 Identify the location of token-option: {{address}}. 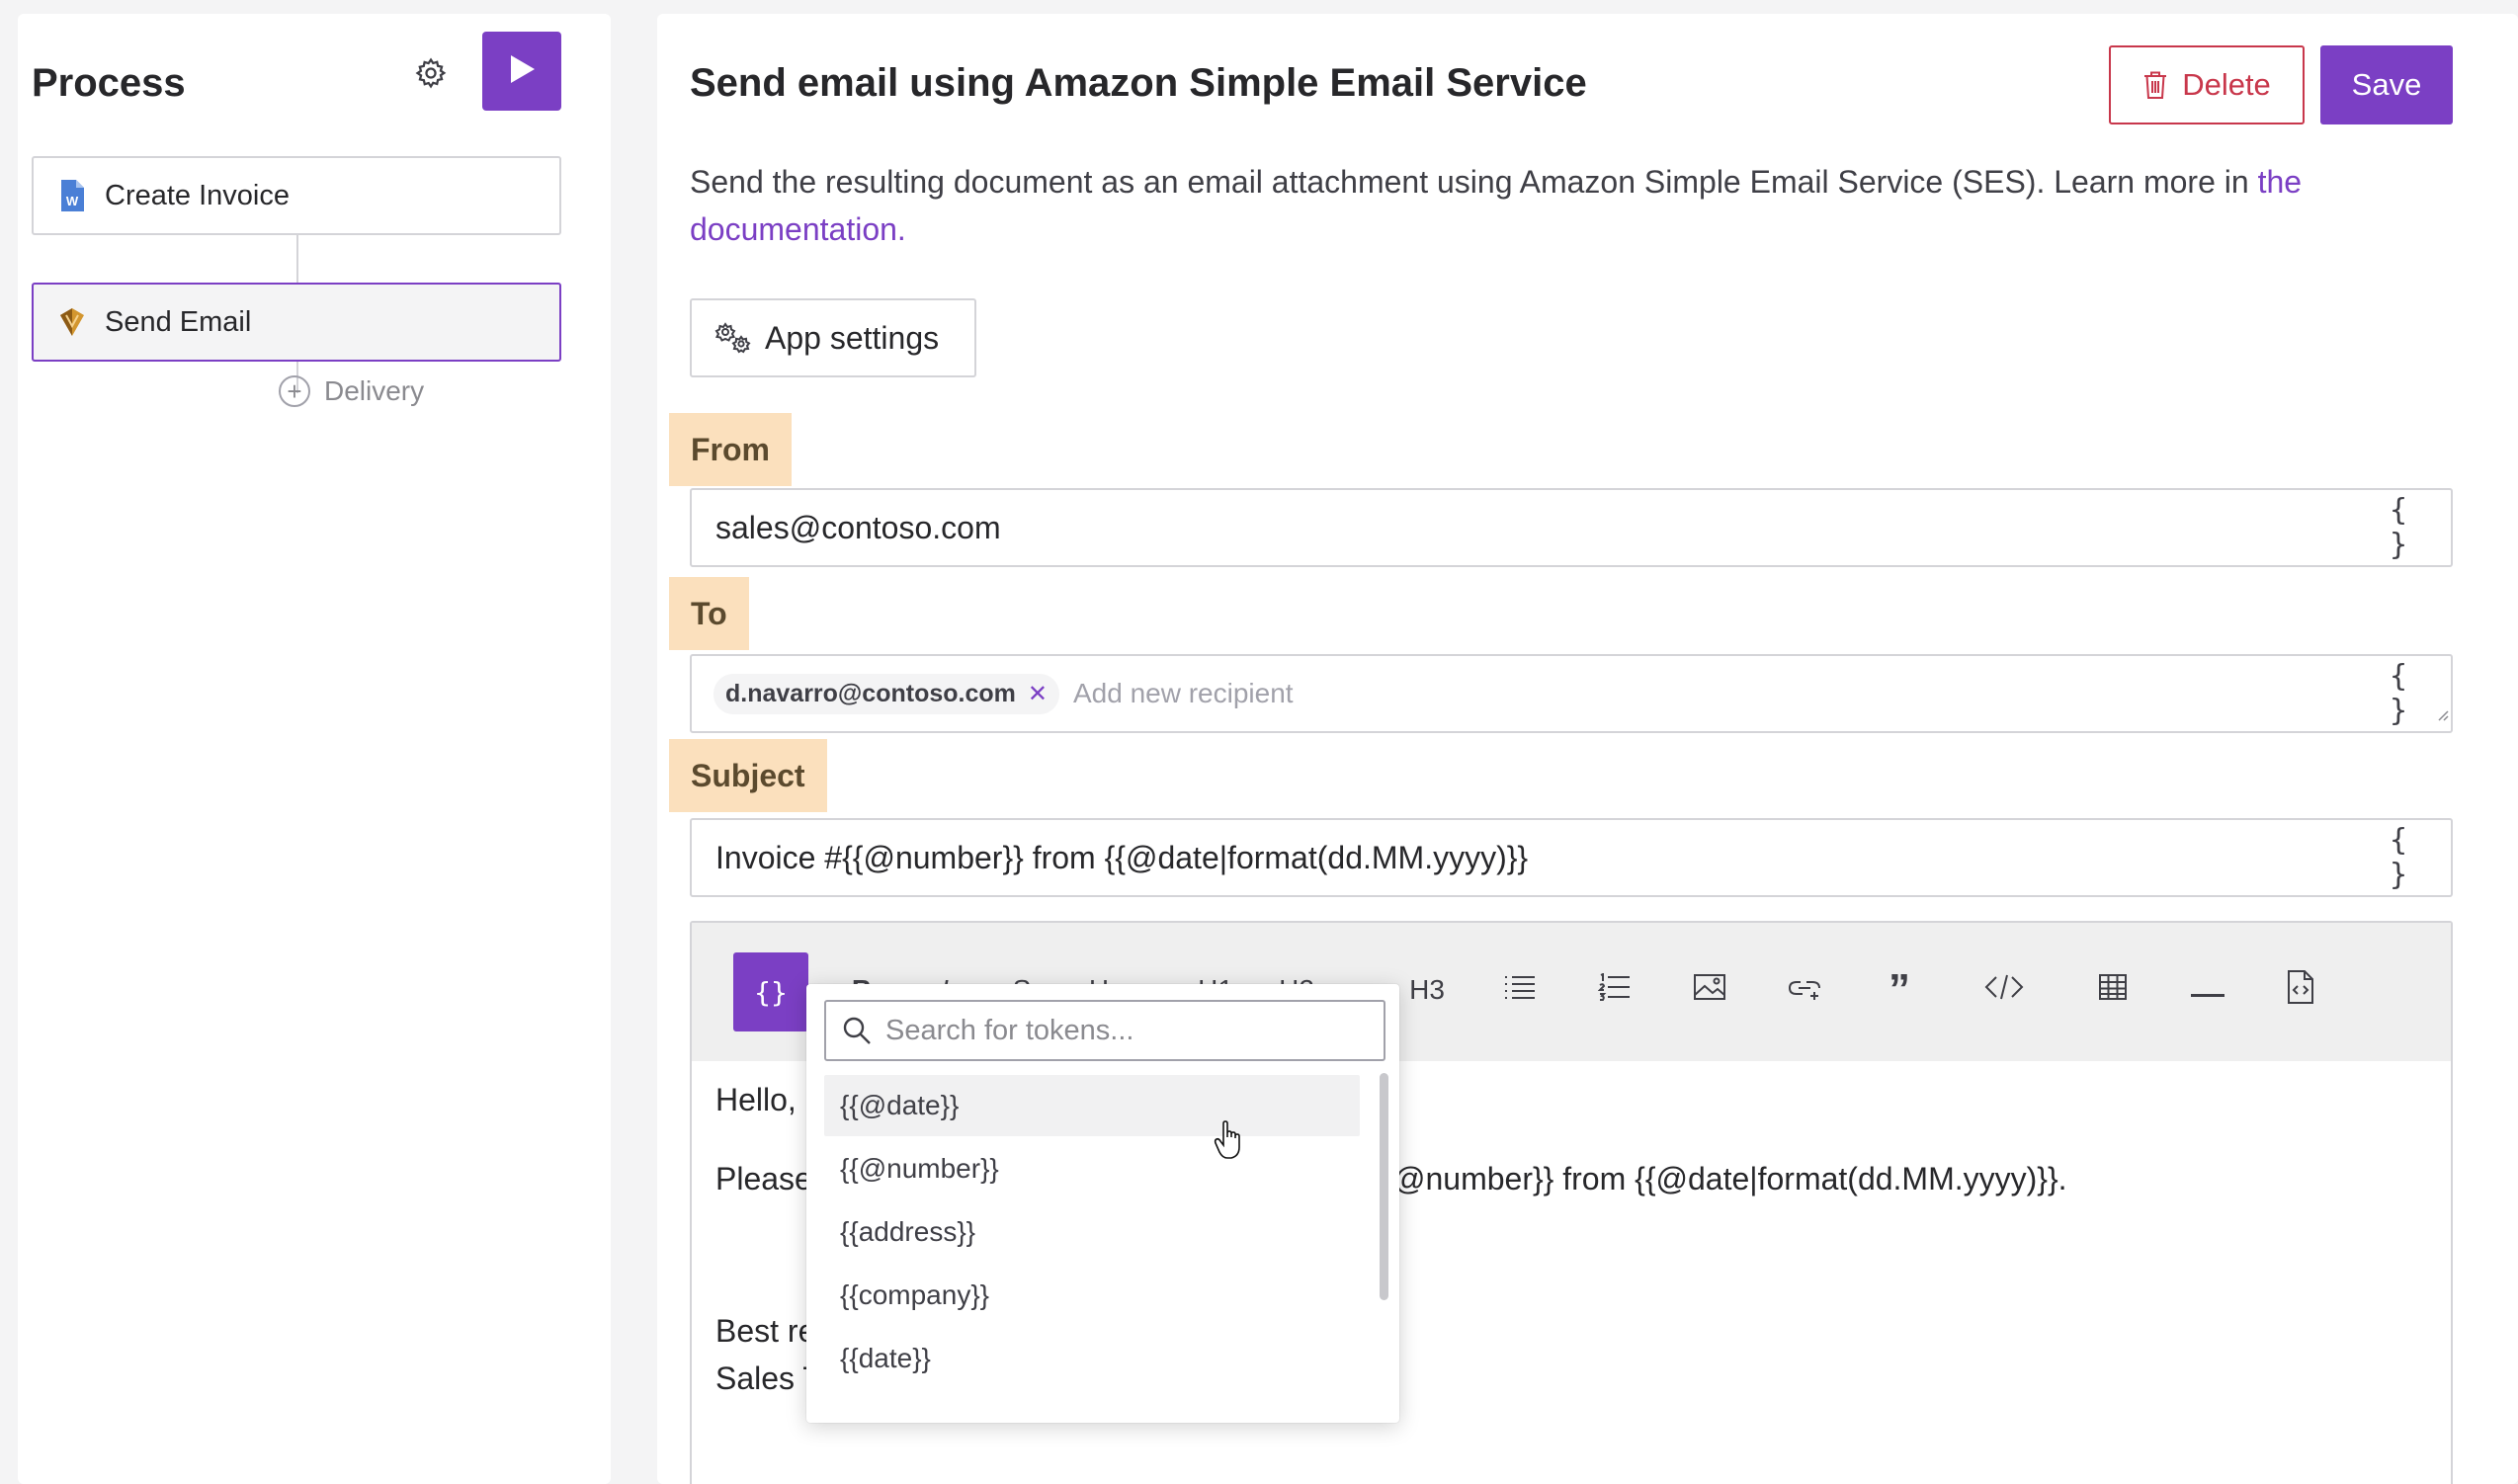
(1092, 1232).